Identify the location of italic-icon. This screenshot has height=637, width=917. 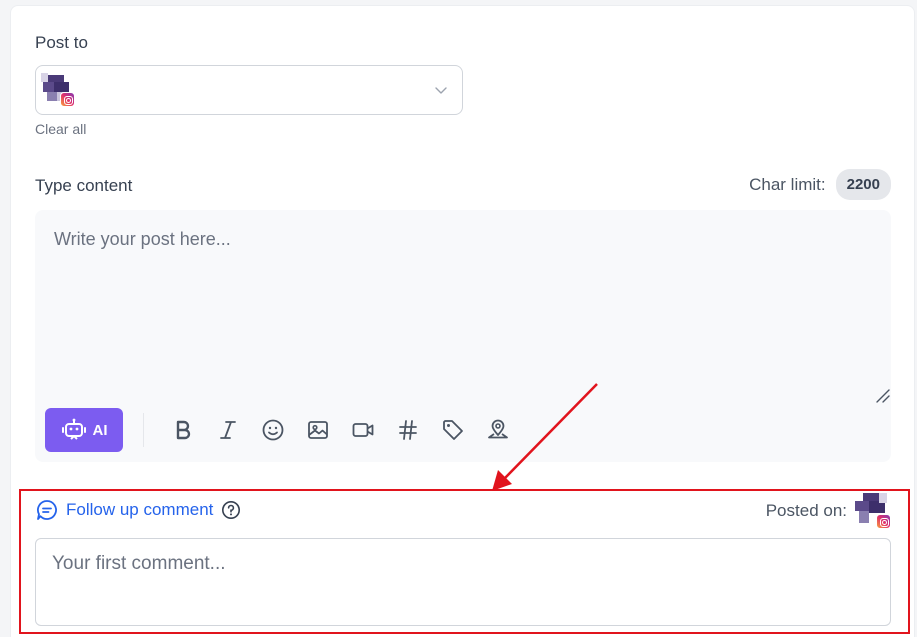
(227, 430).